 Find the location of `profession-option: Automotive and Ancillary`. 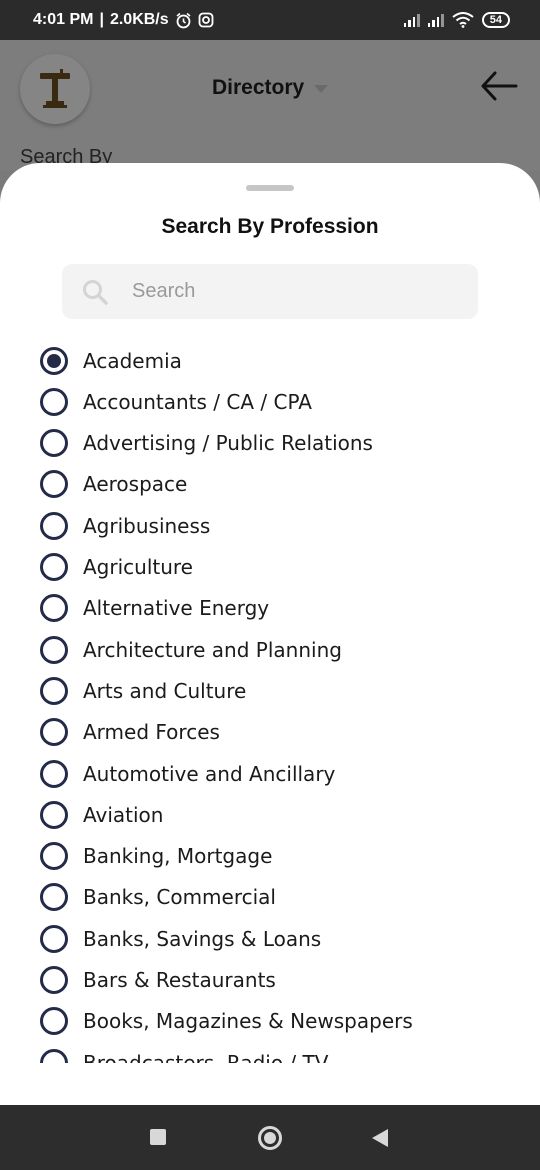

profession-option: Automotive and Ancillary is located at coordinates (187, 773).